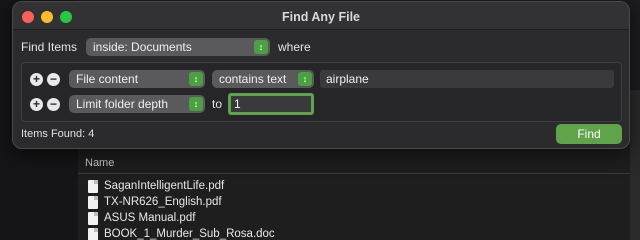 The width and height of the screenshot is (640, 240). I want to click on name-column-header: Name, so click(359, 163).